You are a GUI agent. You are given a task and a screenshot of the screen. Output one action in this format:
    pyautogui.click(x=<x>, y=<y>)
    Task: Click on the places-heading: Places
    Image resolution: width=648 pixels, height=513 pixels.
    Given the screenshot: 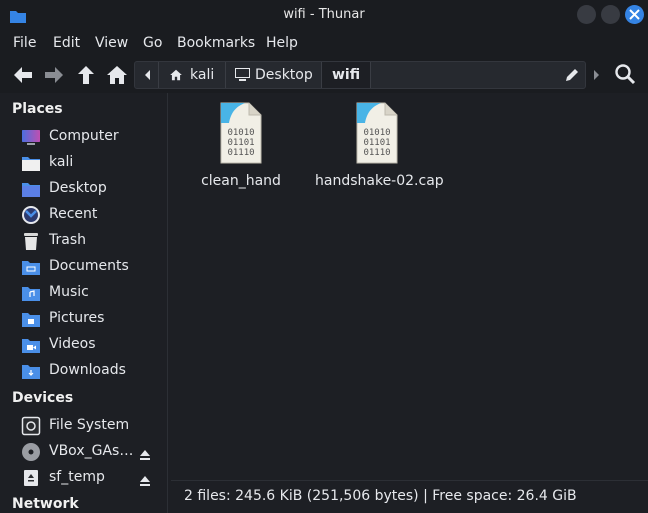 What is the action you would take?
    pyautogui.click(x=37, y=109)
    